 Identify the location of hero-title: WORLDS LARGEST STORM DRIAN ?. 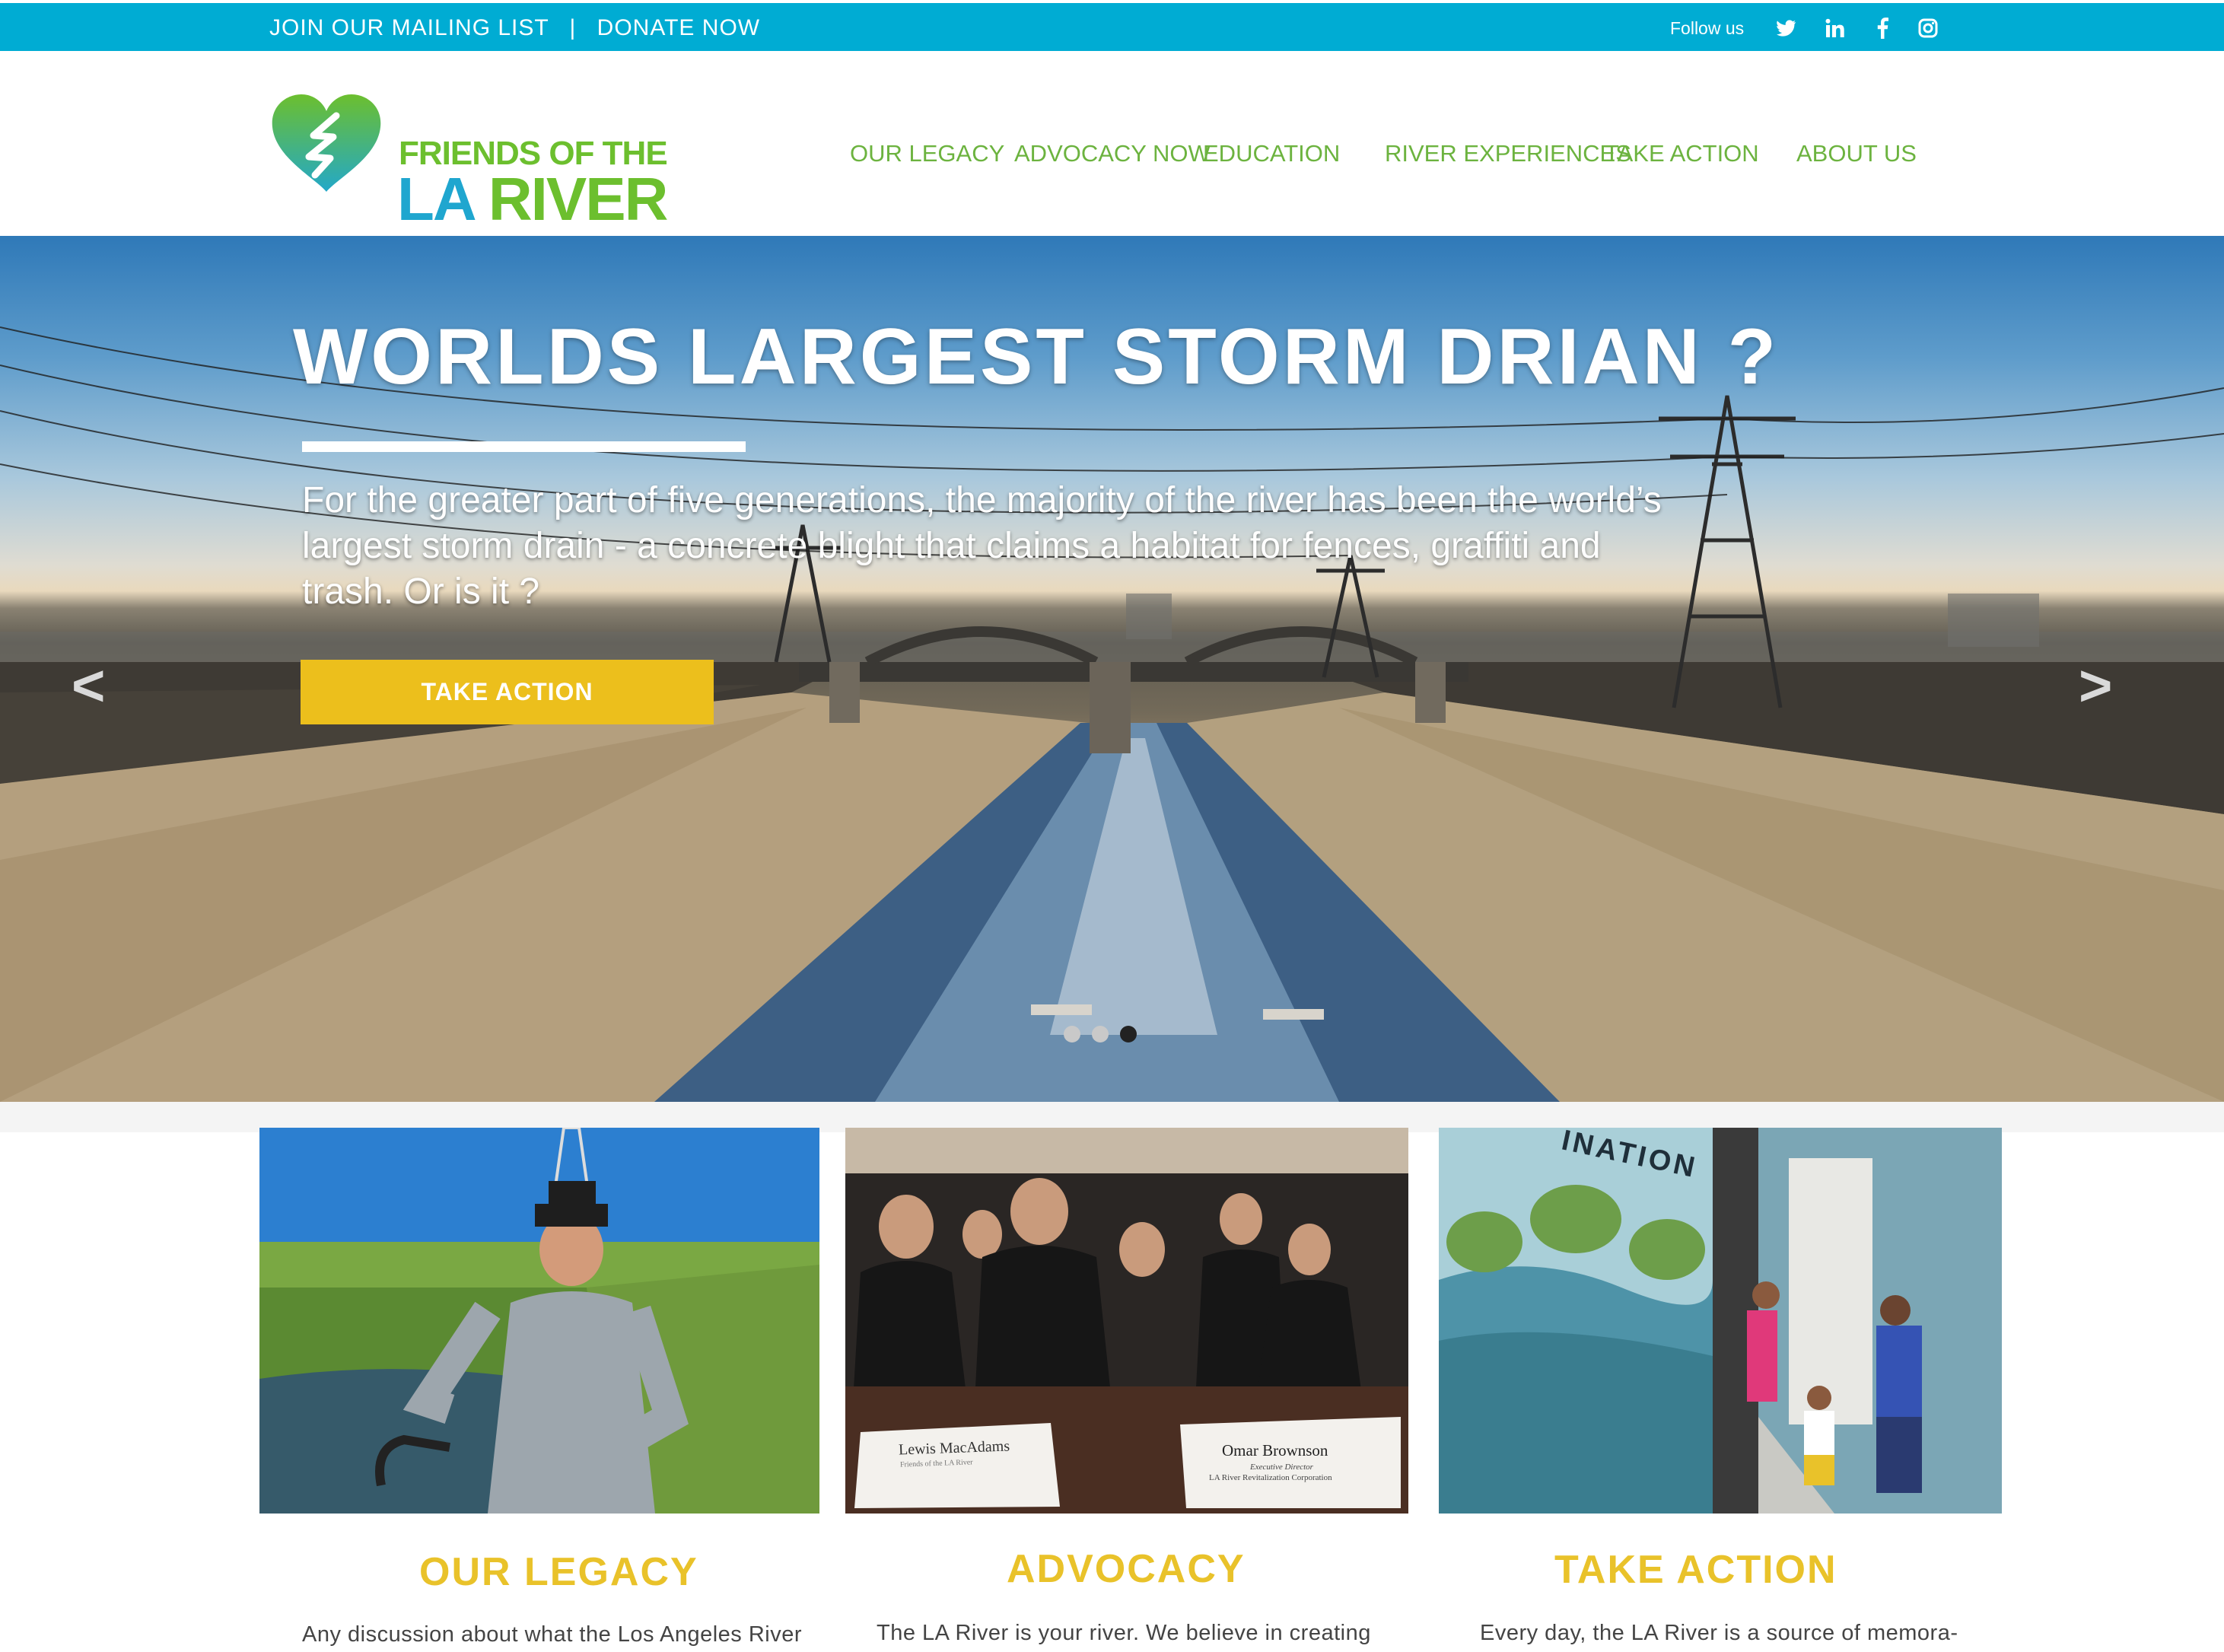
(1036, 357).